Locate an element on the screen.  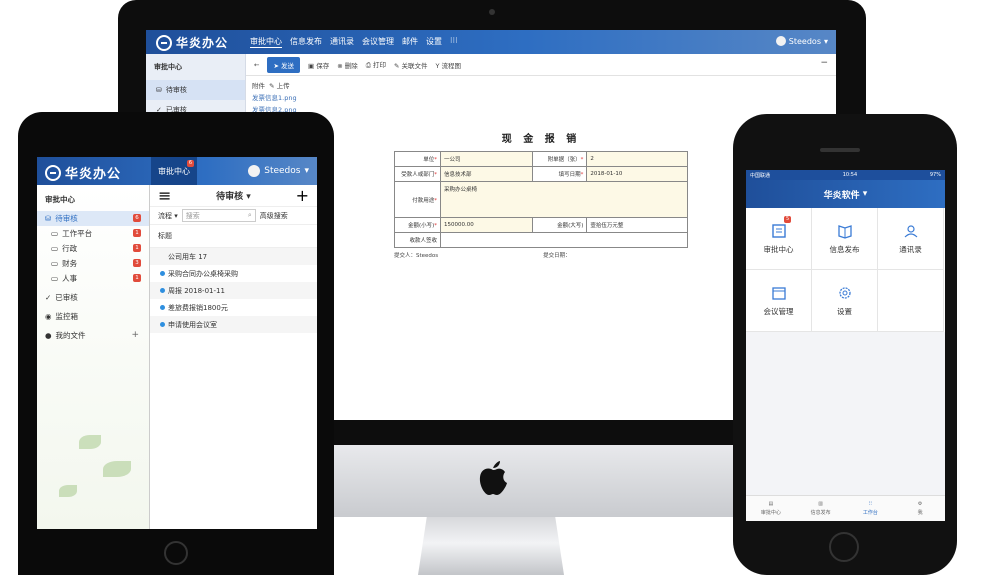
list-item: 公司用车 17 is located at coordinates (233, 256).